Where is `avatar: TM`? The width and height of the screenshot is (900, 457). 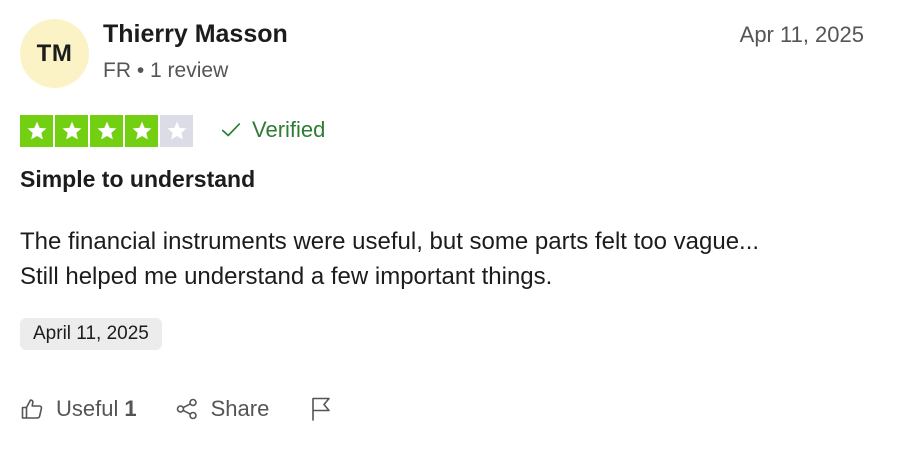
avatar: TM is located at coordinates (54, 53).